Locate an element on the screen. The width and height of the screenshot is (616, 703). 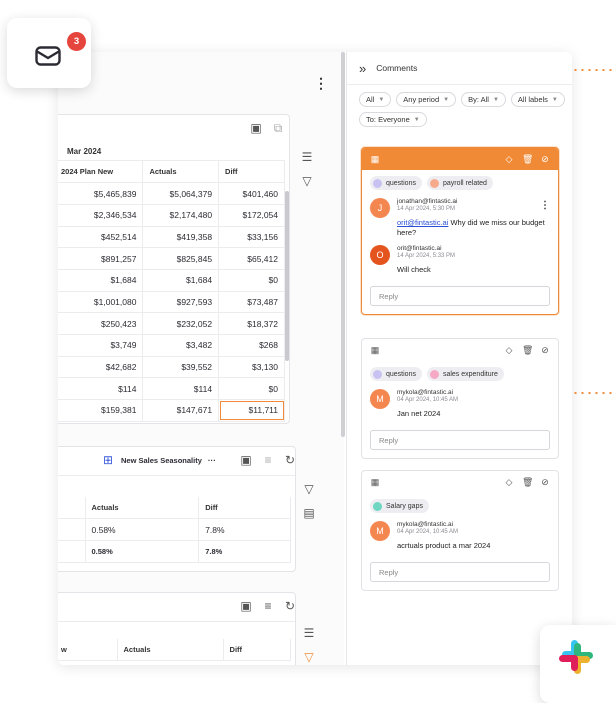
table-cell: $11,711 is located at coordinates (251, 410).